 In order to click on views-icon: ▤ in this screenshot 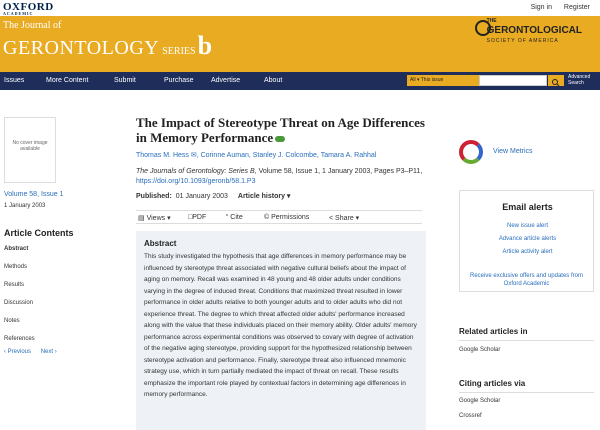, I will do `click(141, 218)`.